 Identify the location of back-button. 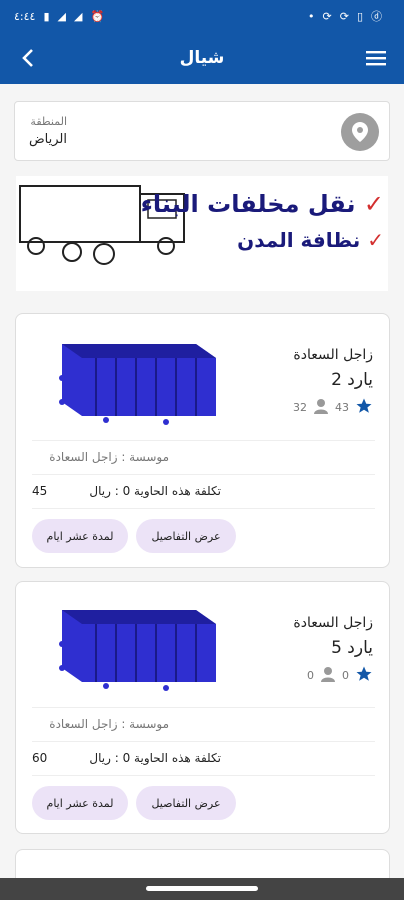
(28, 58).